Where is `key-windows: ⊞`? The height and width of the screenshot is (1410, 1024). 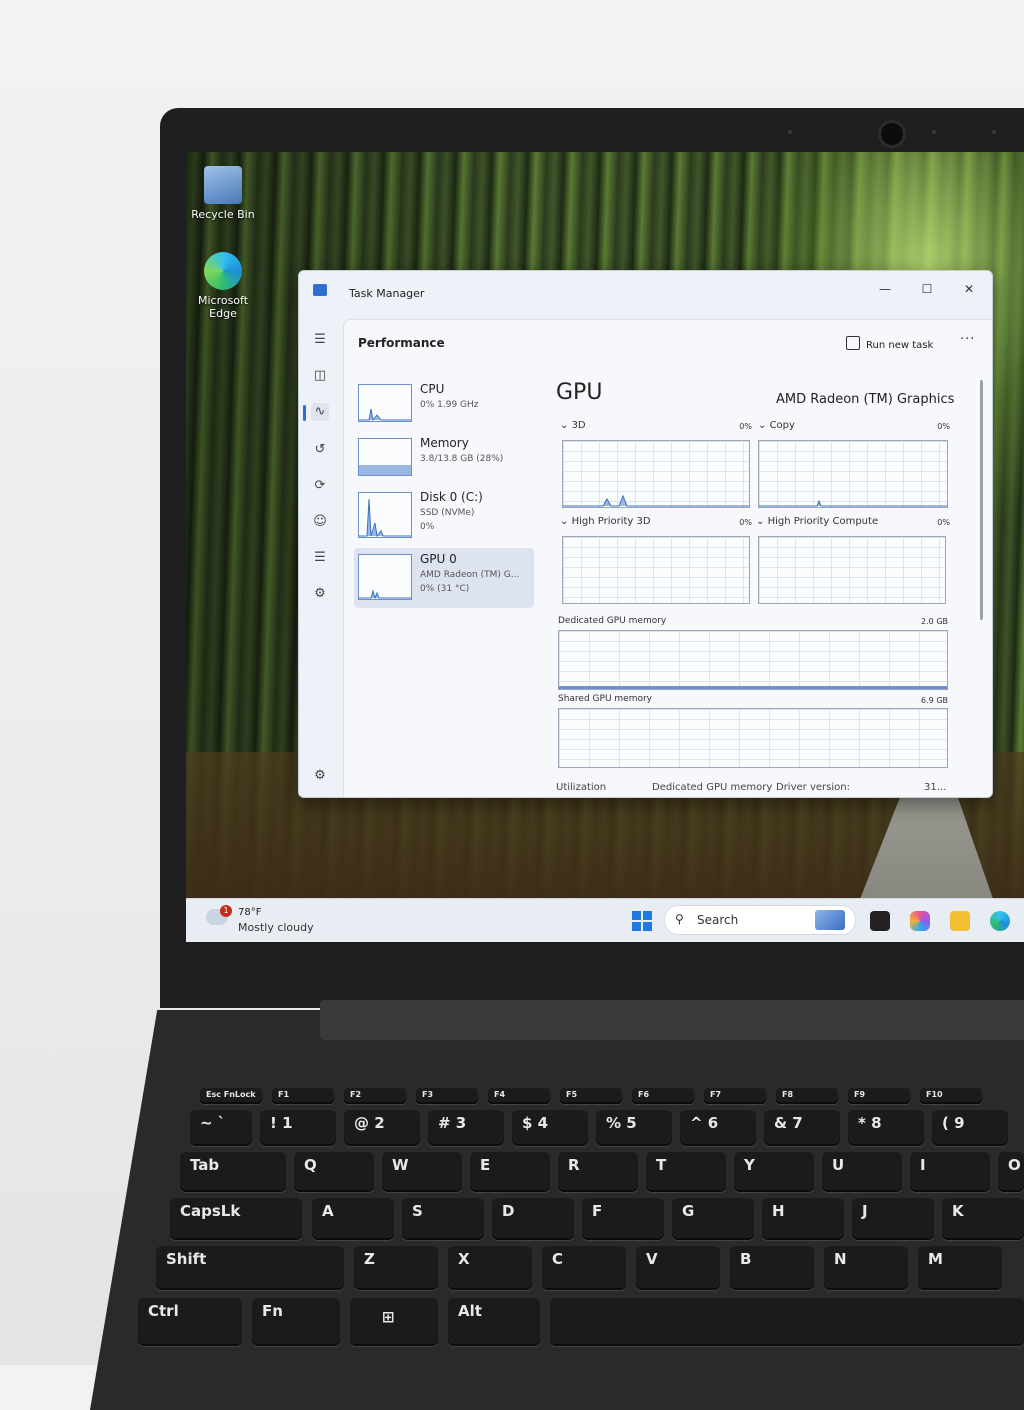 key-windows: ⊞ is located at coordinates (394, 1322).